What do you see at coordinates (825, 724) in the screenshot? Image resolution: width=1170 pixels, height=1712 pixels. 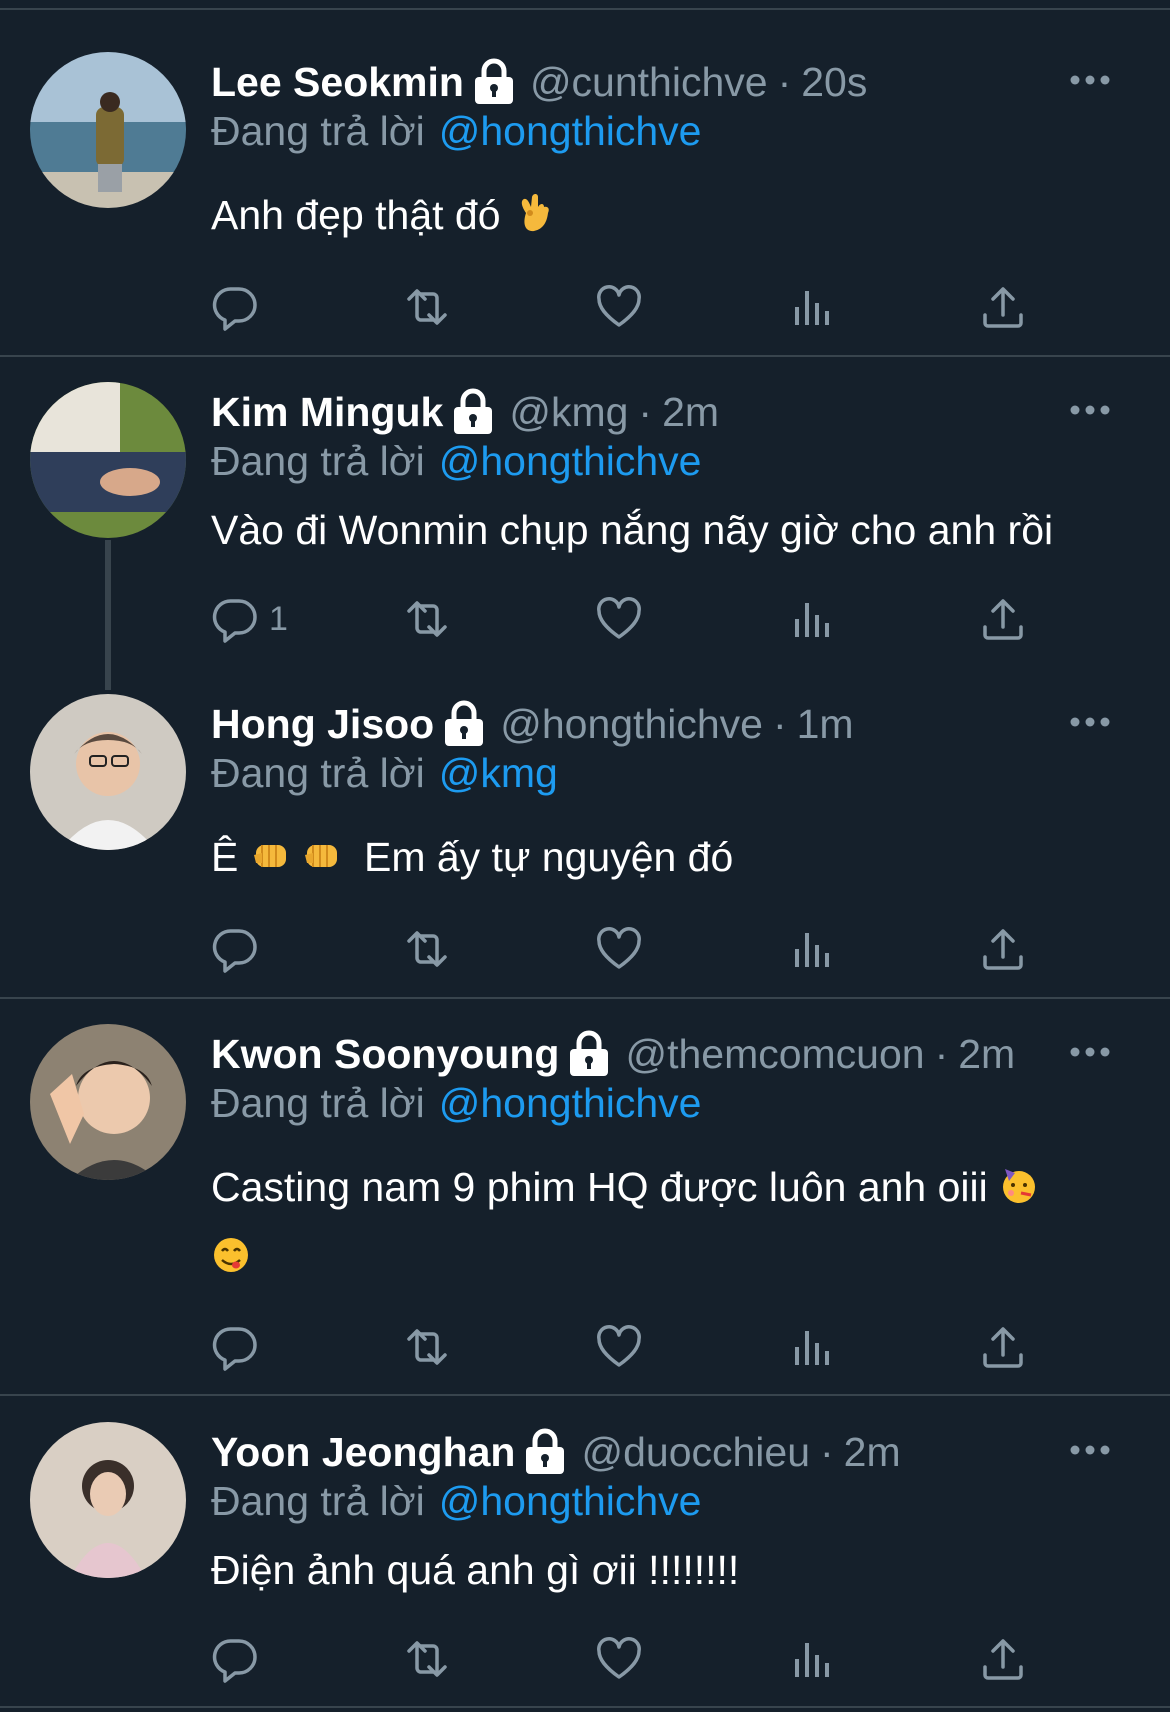 I see `timestamp: 1m` at bounding box center [825, 724].